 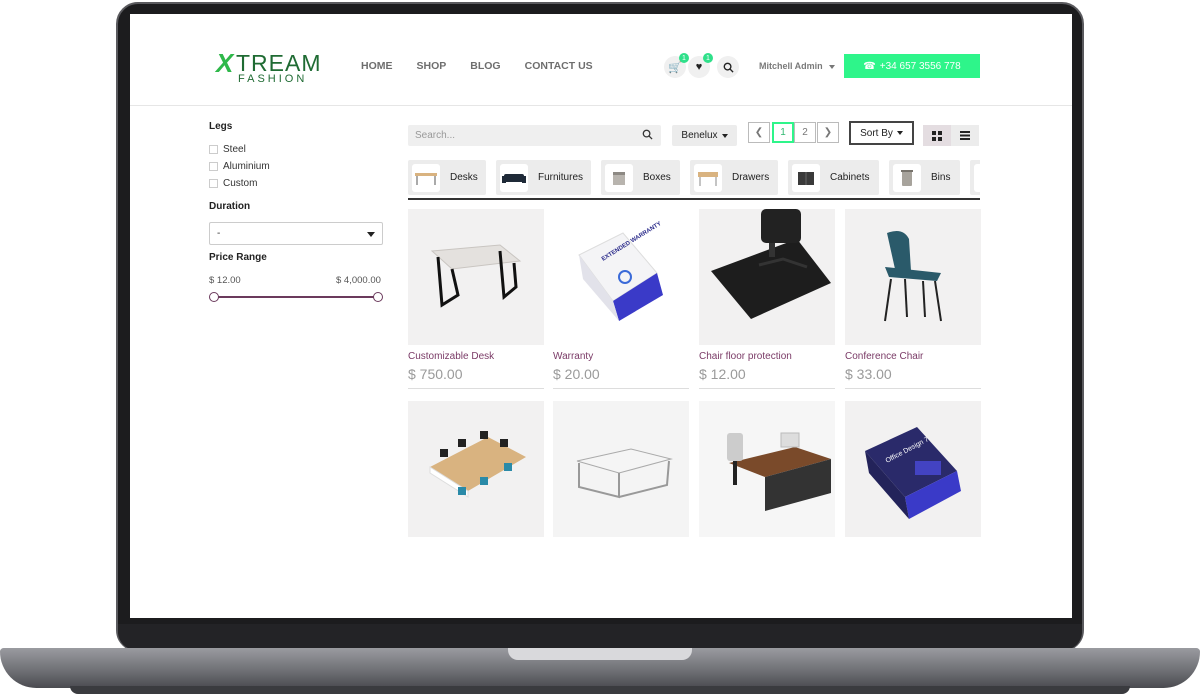 What do you see at coordinates (543, 177) in the screenshot?
I see `category-furnitures: Furnitures` at bounding box center [543, 177].